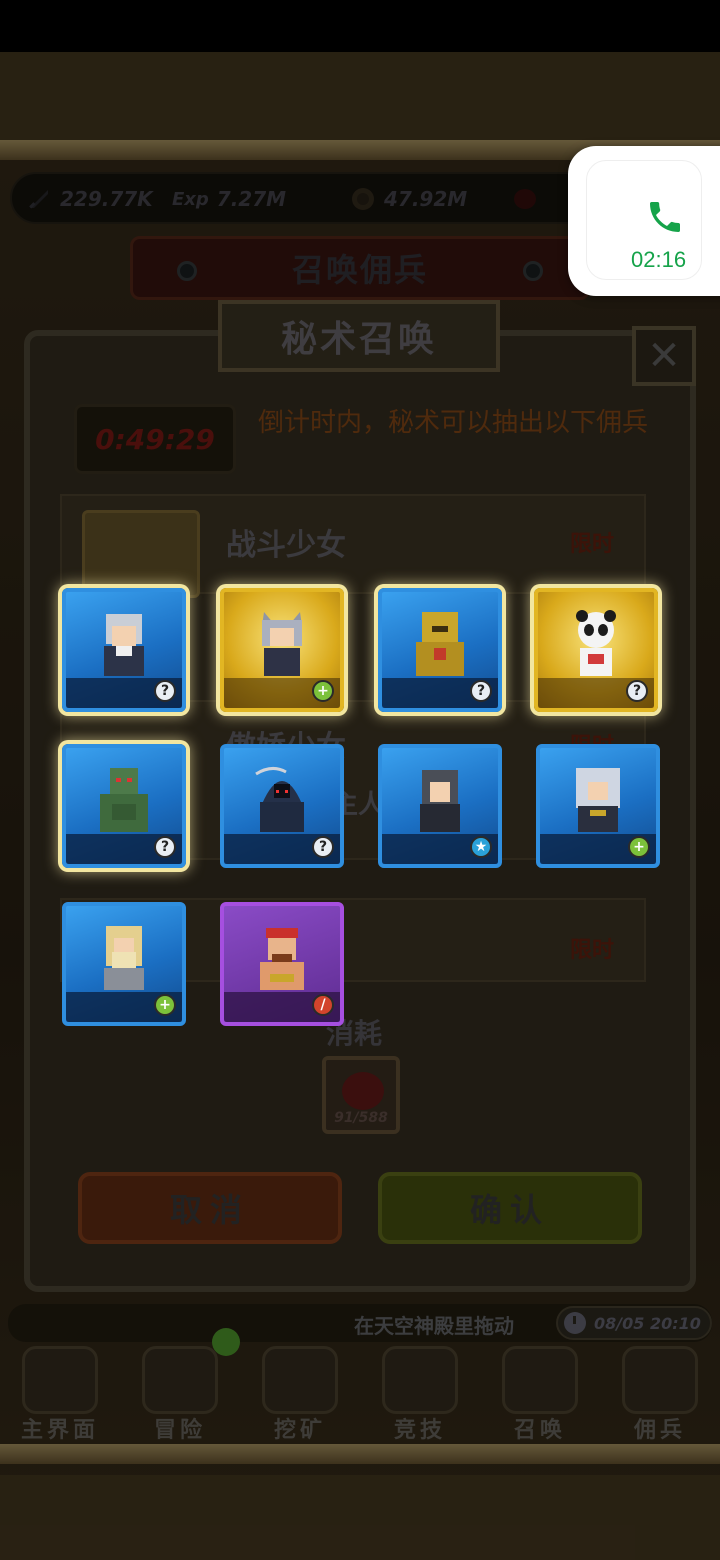  I want to click on island-icon, so click(180, 1380).